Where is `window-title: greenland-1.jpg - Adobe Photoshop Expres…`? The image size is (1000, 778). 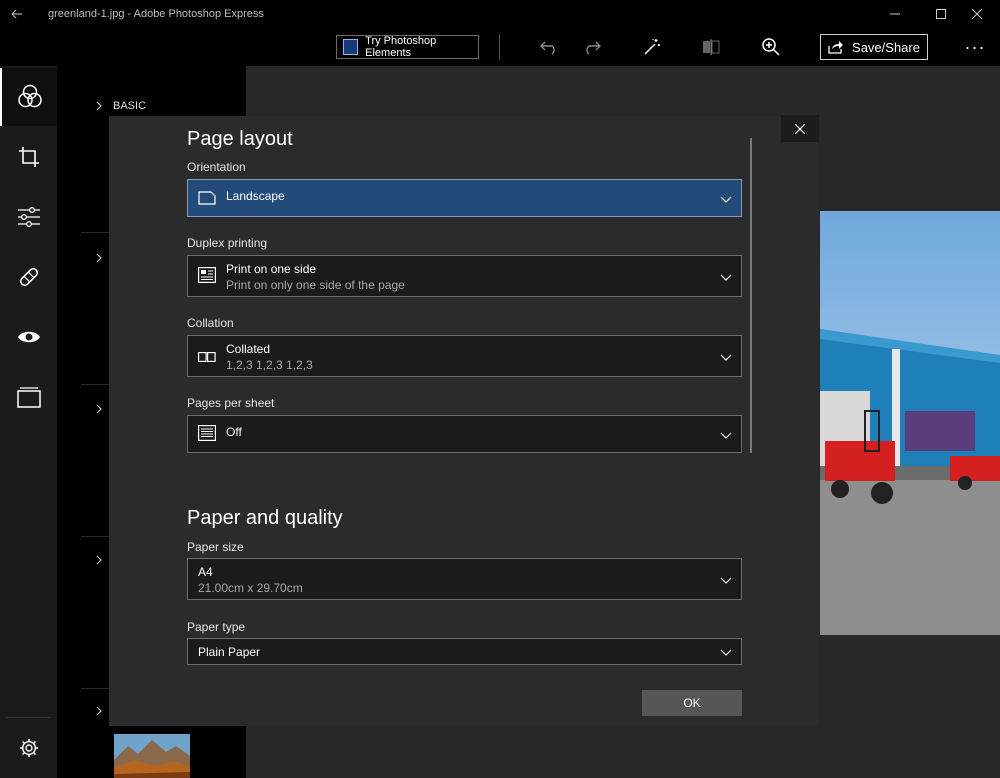
window-title: greenland-1.jpg - Adobe Photoshop Expres… is located at coordinates (156, 14).